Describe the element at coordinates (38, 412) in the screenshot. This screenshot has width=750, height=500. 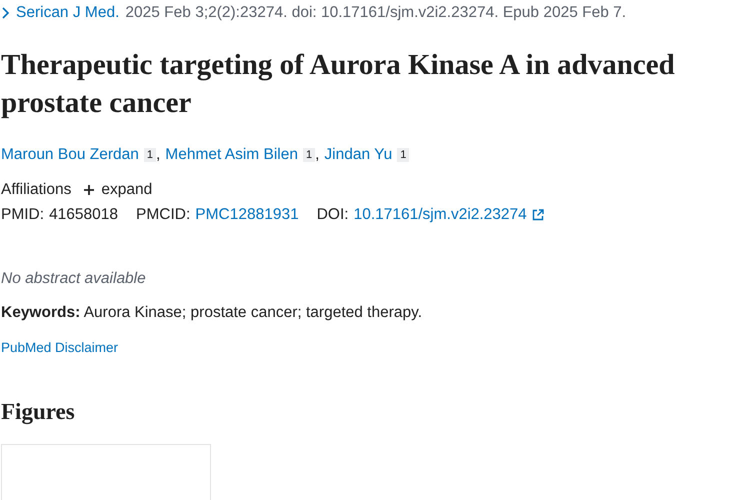
I see `section-heading: Figures` at that location.